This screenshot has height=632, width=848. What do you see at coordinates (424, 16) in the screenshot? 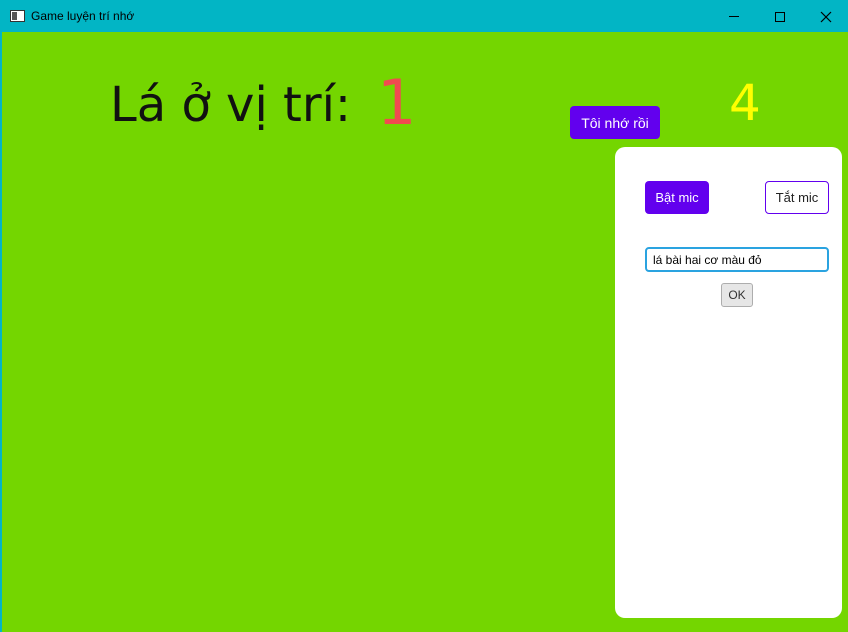
I see `title-bar: Game luyện trí nhớ` at bounding box center [424, 16].